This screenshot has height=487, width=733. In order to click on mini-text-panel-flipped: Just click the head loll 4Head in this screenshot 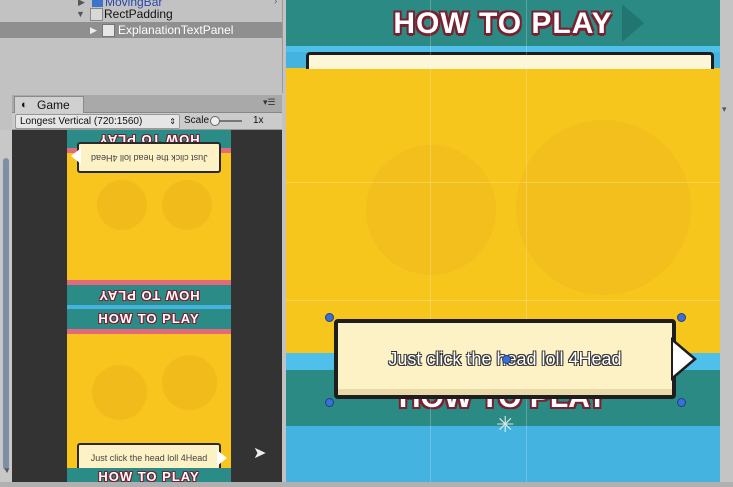, I will do `click(149, 157)`.